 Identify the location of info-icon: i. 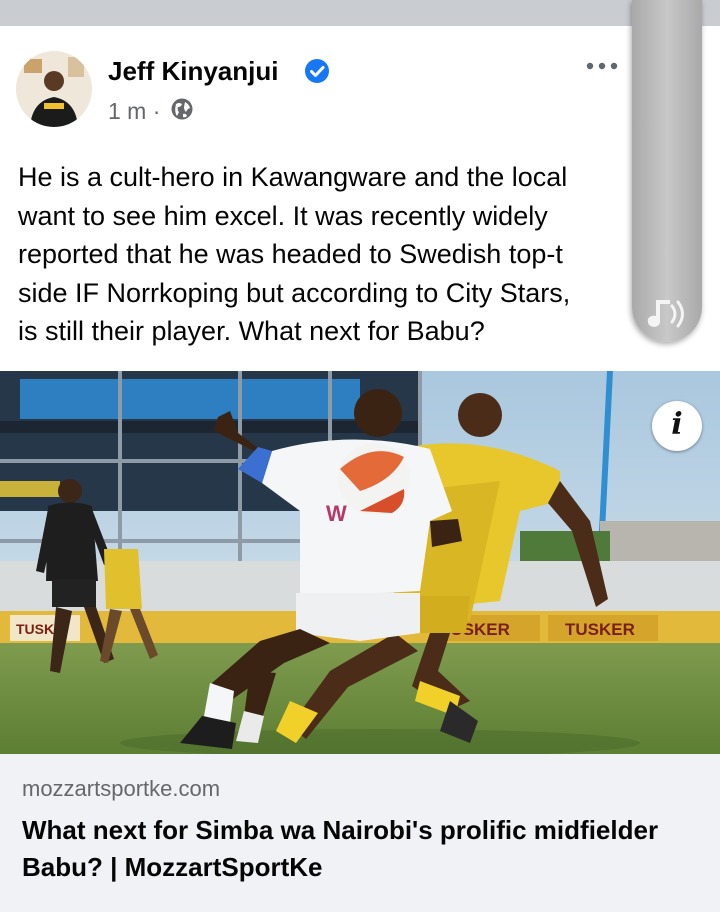
(677, 424).